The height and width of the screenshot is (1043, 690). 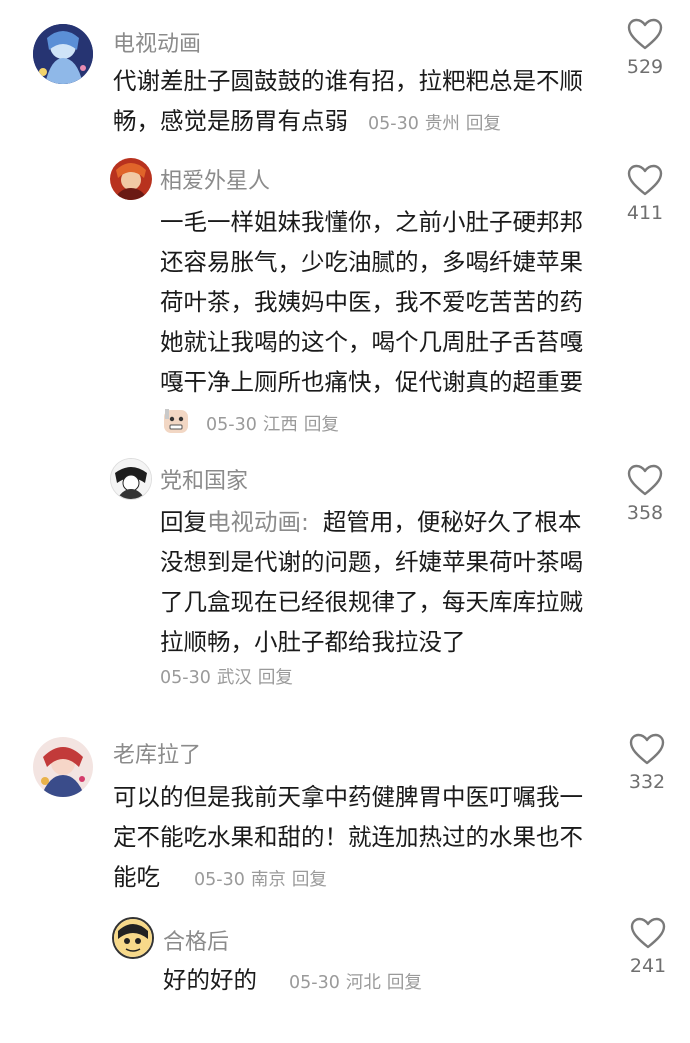 I want to click on comment-meta: 05-30 南京 回复, so click(x=263, y=880).